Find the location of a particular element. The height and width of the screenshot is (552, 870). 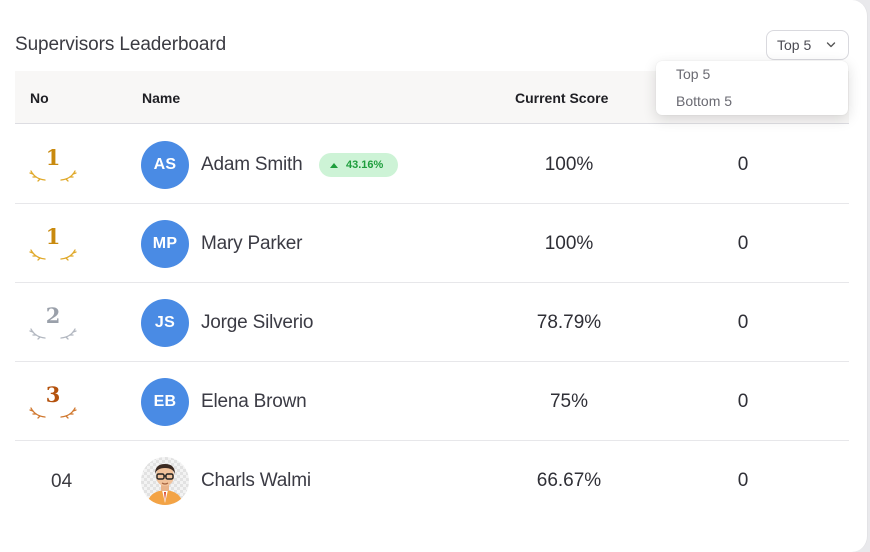

avatar: JS is located at coordinates (165, 323).